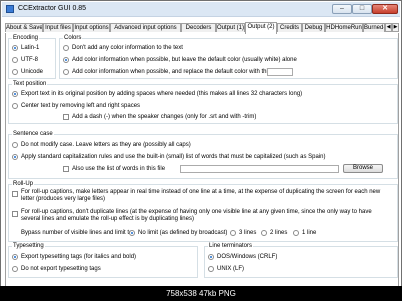 This screenshot has width=402, height=301. What do you see at coordinates (183, 233) in the screenshot?
I see `limit-none-label: No limit (as defined by broadcast)` at bounding box center [183, 233].